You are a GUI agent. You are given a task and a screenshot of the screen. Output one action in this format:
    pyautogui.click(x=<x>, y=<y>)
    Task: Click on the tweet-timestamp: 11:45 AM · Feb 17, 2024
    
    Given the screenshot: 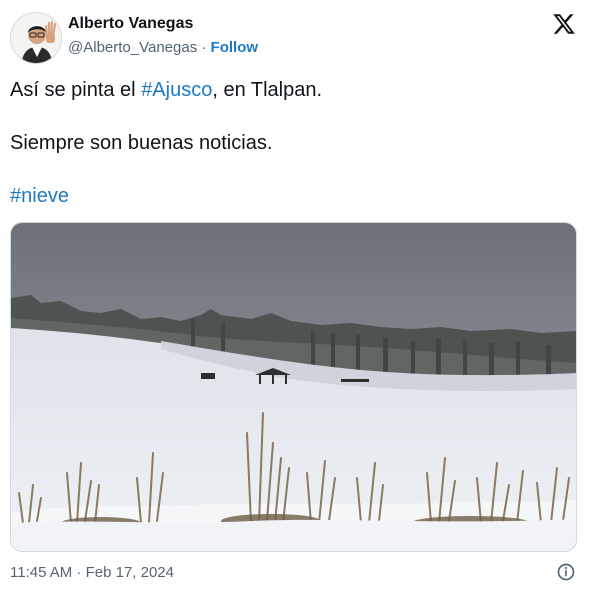 What is the action you would take?
    pyautogui.click(x=92, y=572)
    